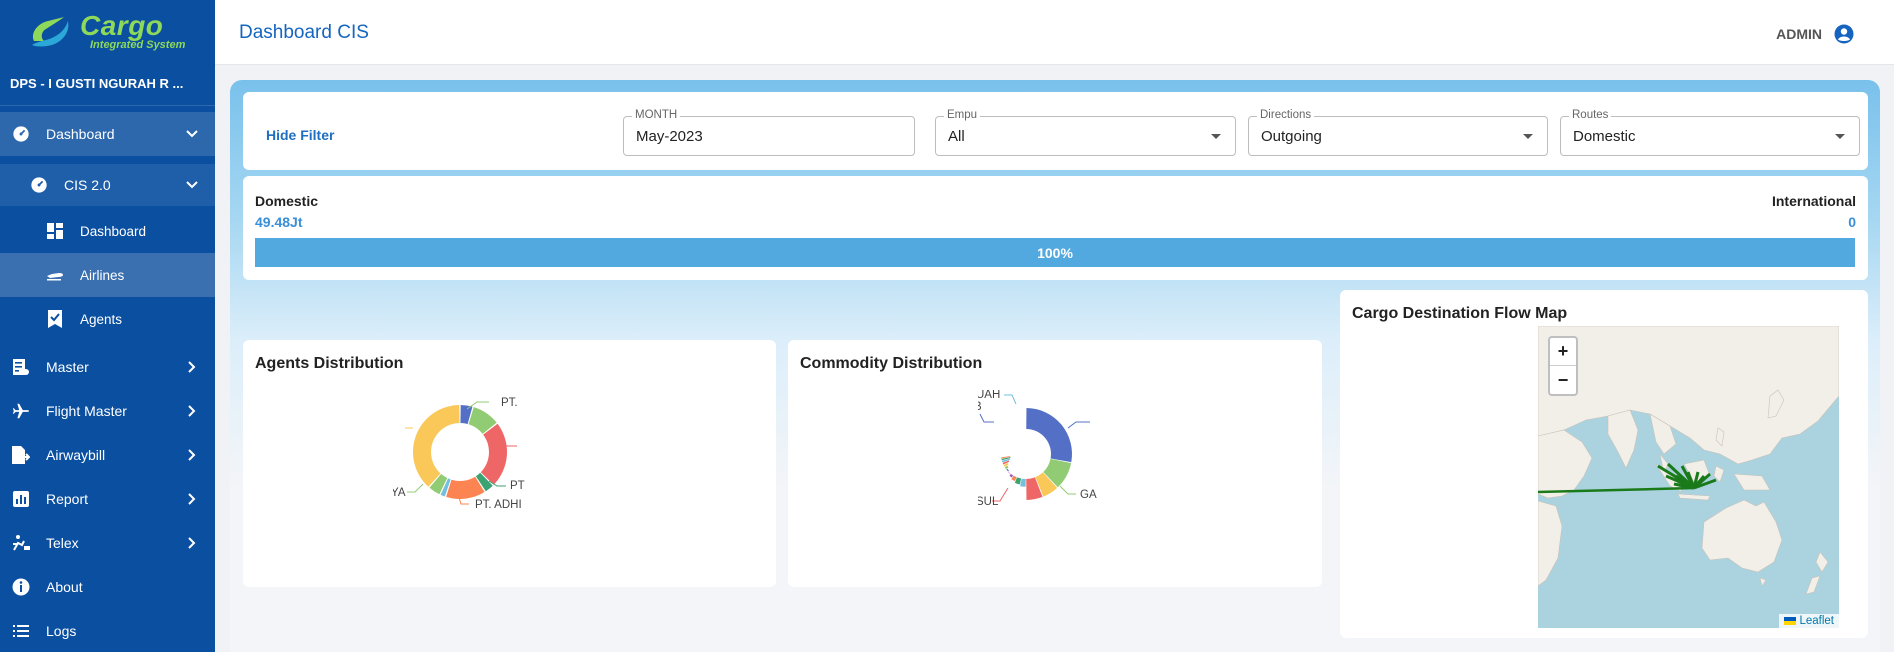 This screenshot has height=652, width=1894. Describe the element at coordinates (1852, 222) in the screenshot. I see `international-value: 0` at that location.